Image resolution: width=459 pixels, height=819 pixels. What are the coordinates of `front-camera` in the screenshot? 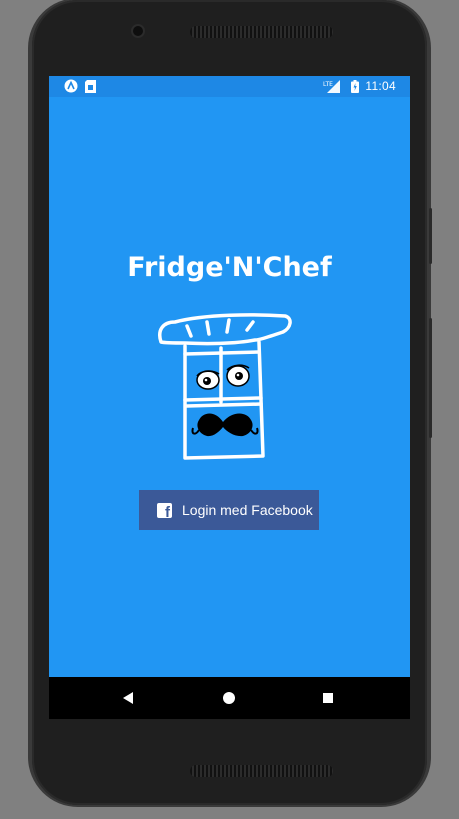 It's located at (138, 31).